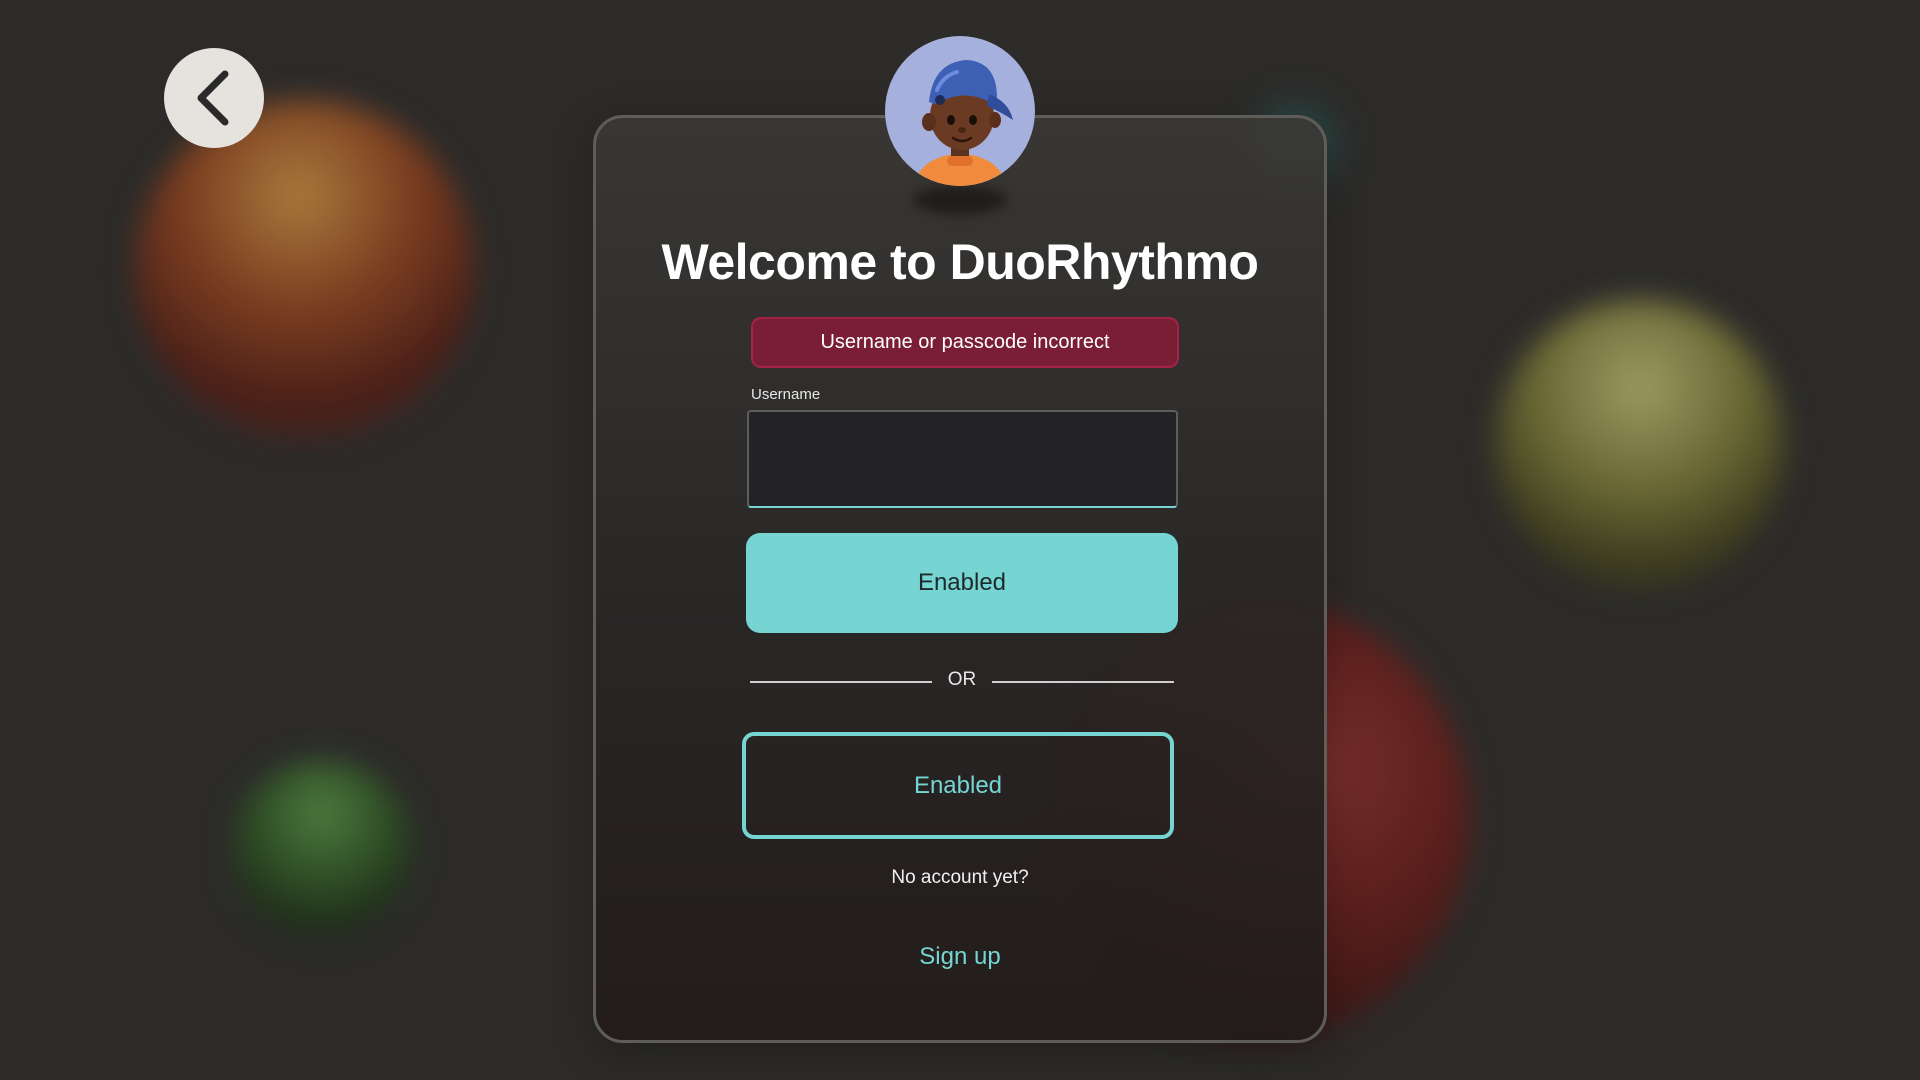  I want to click on background-orb-olive, so click(1640, 445).